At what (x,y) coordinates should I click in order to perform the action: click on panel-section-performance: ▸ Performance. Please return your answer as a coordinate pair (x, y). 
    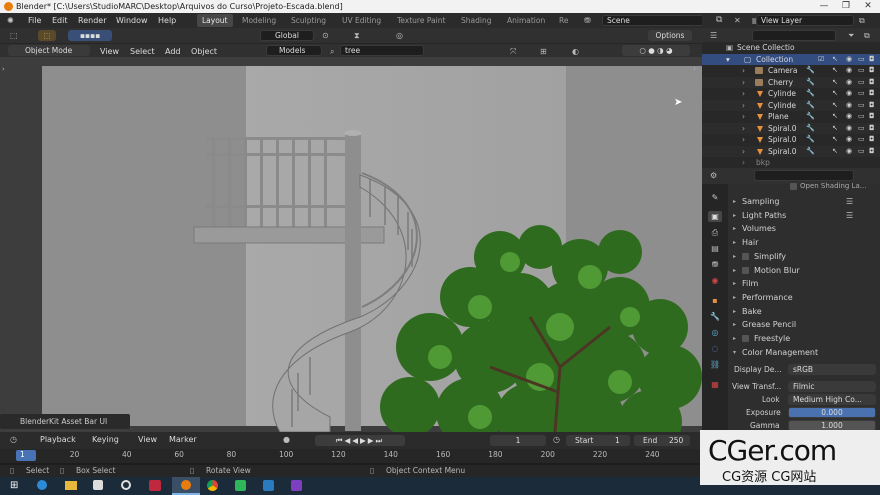
    Looking at the image, I should click on (804, 298).